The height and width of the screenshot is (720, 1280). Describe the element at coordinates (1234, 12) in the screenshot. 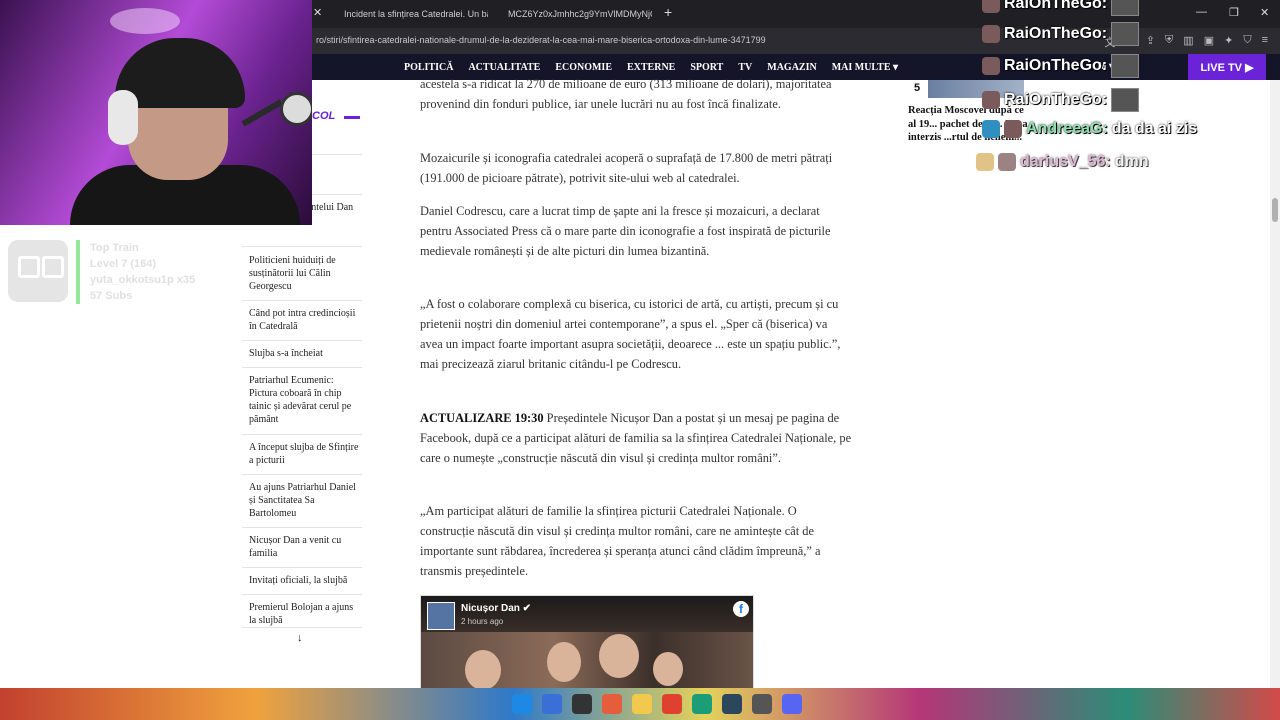

I see `maximize-icon: ❐` at that location.